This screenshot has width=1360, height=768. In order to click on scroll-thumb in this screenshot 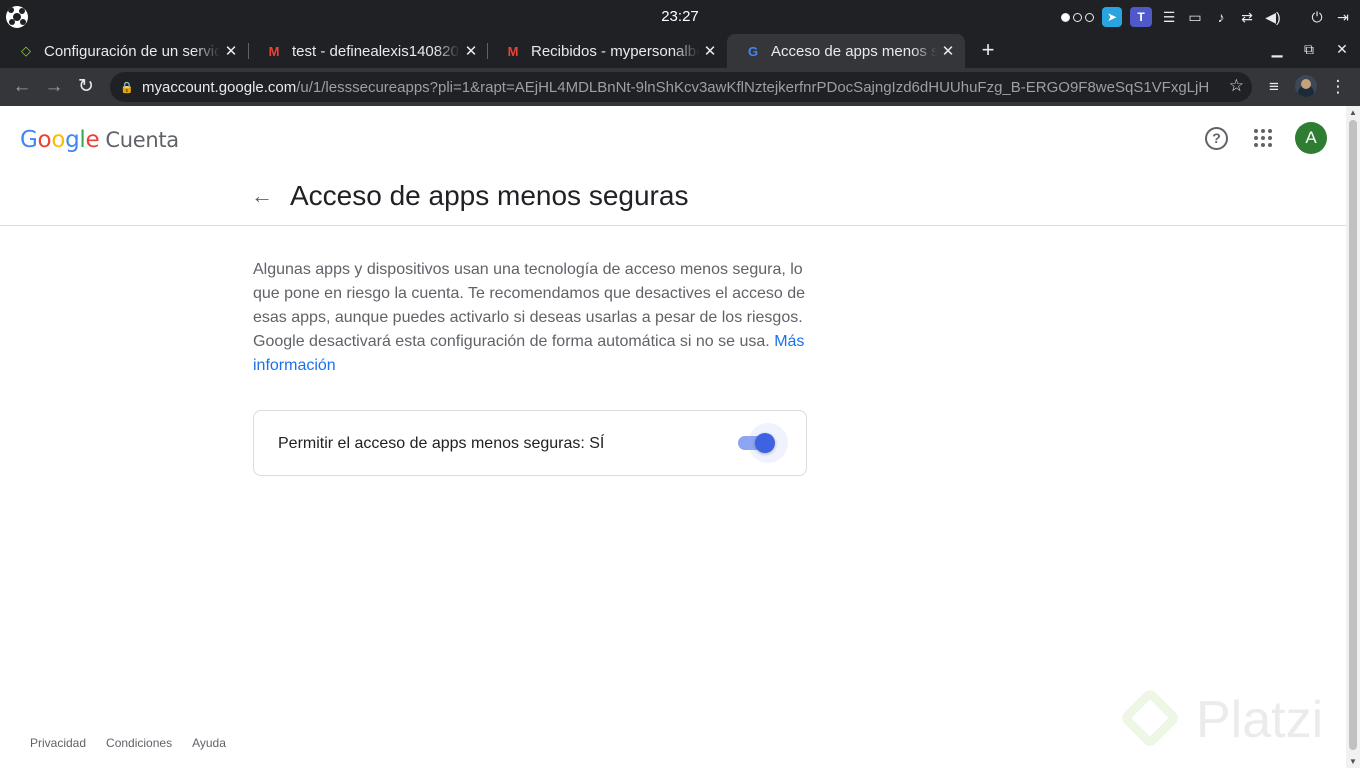, I will do `click(1353, 435)`.